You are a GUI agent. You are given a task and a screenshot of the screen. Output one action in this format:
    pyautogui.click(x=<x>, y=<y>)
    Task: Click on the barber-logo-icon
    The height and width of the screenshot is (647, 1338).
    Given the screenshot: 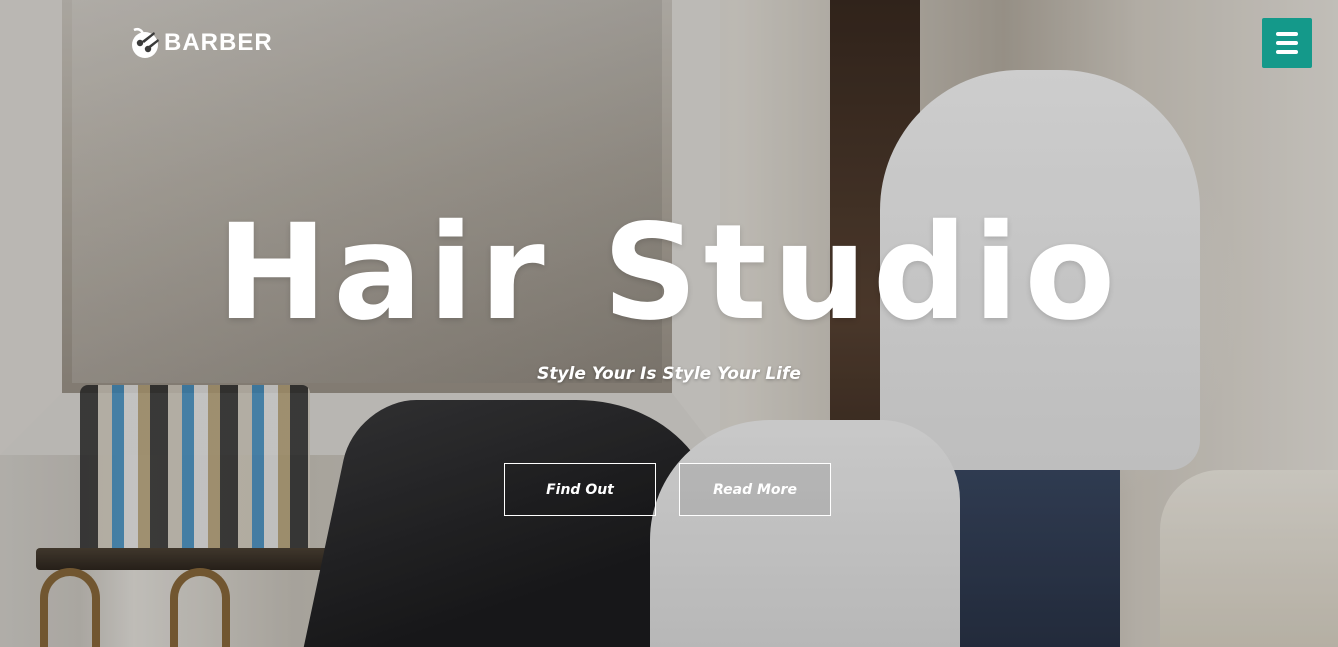 What is the action you would take?
    pyautogui.click(x=145, y=42)
    